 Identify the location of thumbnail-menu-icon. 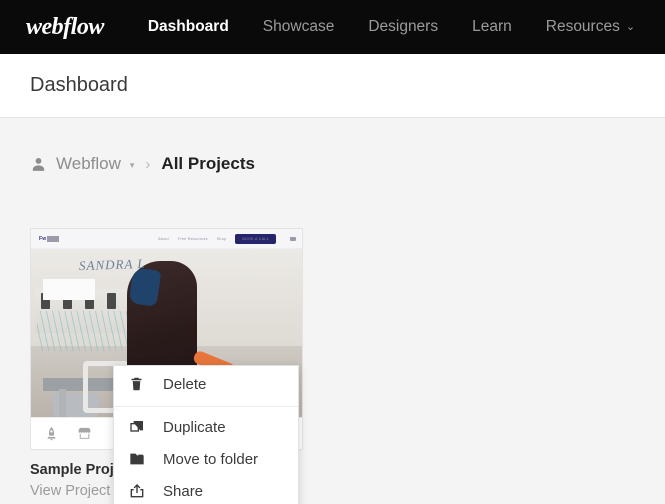
(293, 238).